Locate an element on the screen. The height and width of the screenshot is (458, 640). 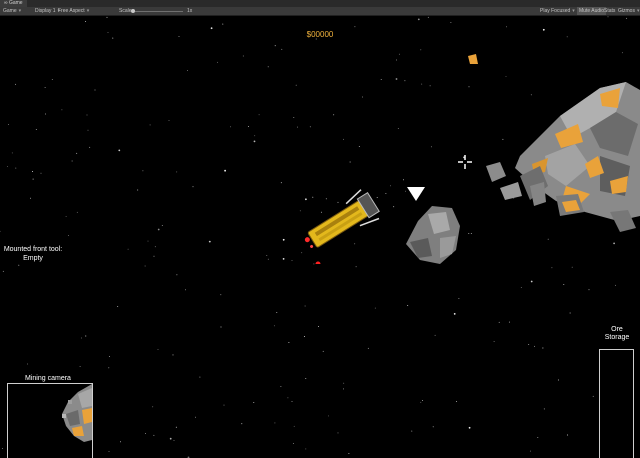
ore-storage-gauge is located at coordinates (616, 403).